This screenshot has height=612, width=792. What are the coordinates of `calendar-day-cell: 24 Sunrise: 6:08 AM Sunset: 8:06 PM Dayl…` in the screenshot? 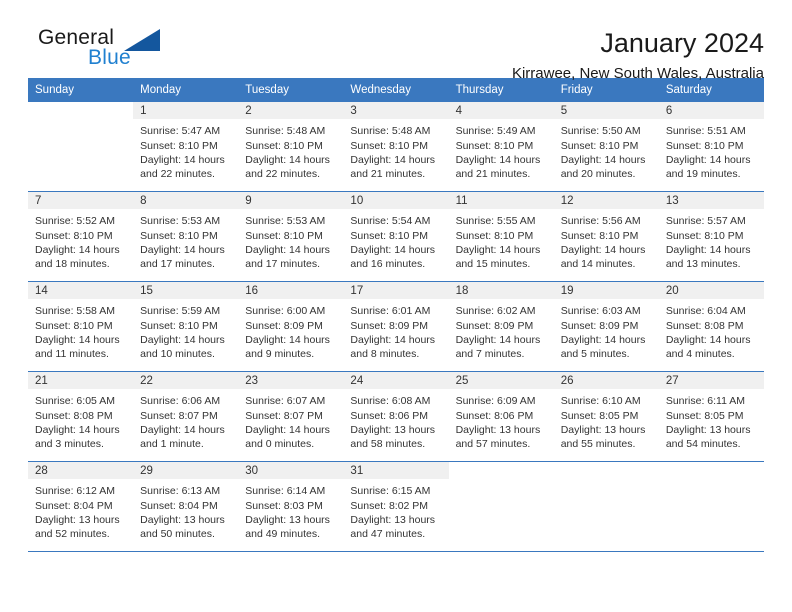 It's located at (396, 416).